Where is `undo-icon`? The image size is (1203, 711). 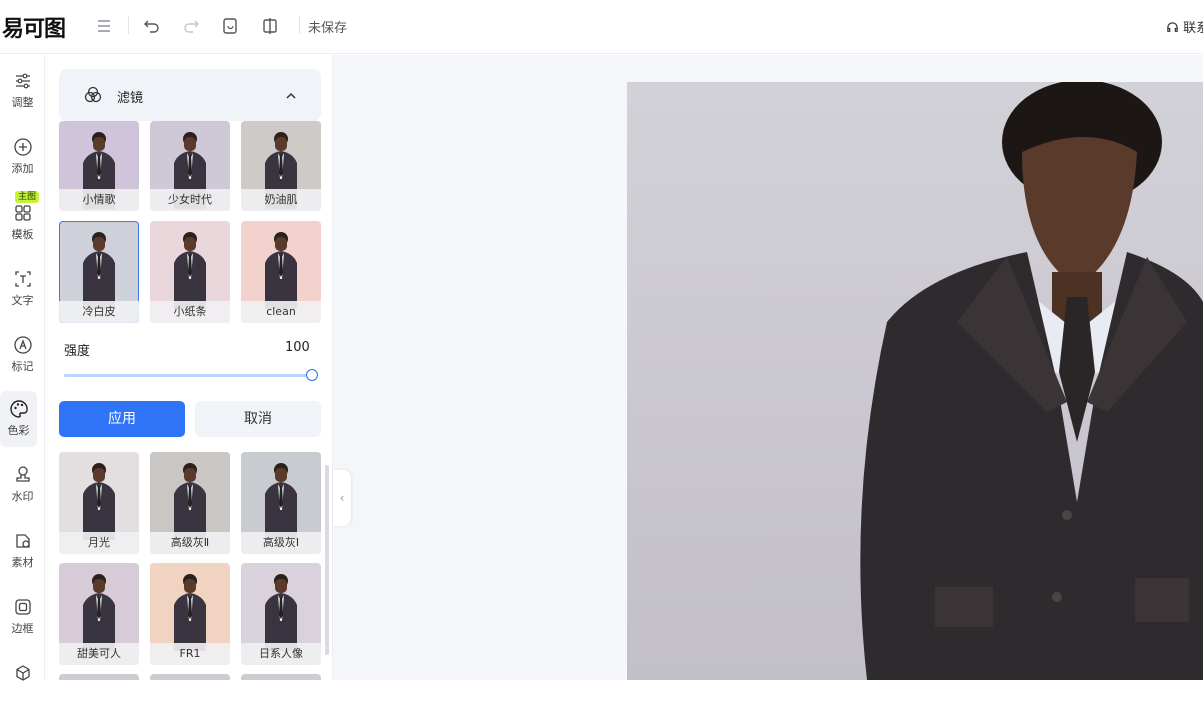
undo-icon is located at coordinates (152, 26).